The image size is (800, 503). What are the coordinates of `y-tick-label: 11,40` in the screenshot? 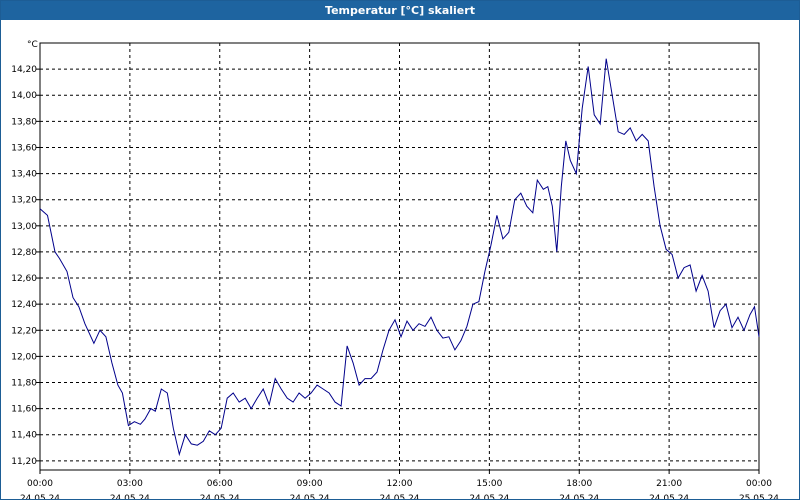 It's located at (24, 436).